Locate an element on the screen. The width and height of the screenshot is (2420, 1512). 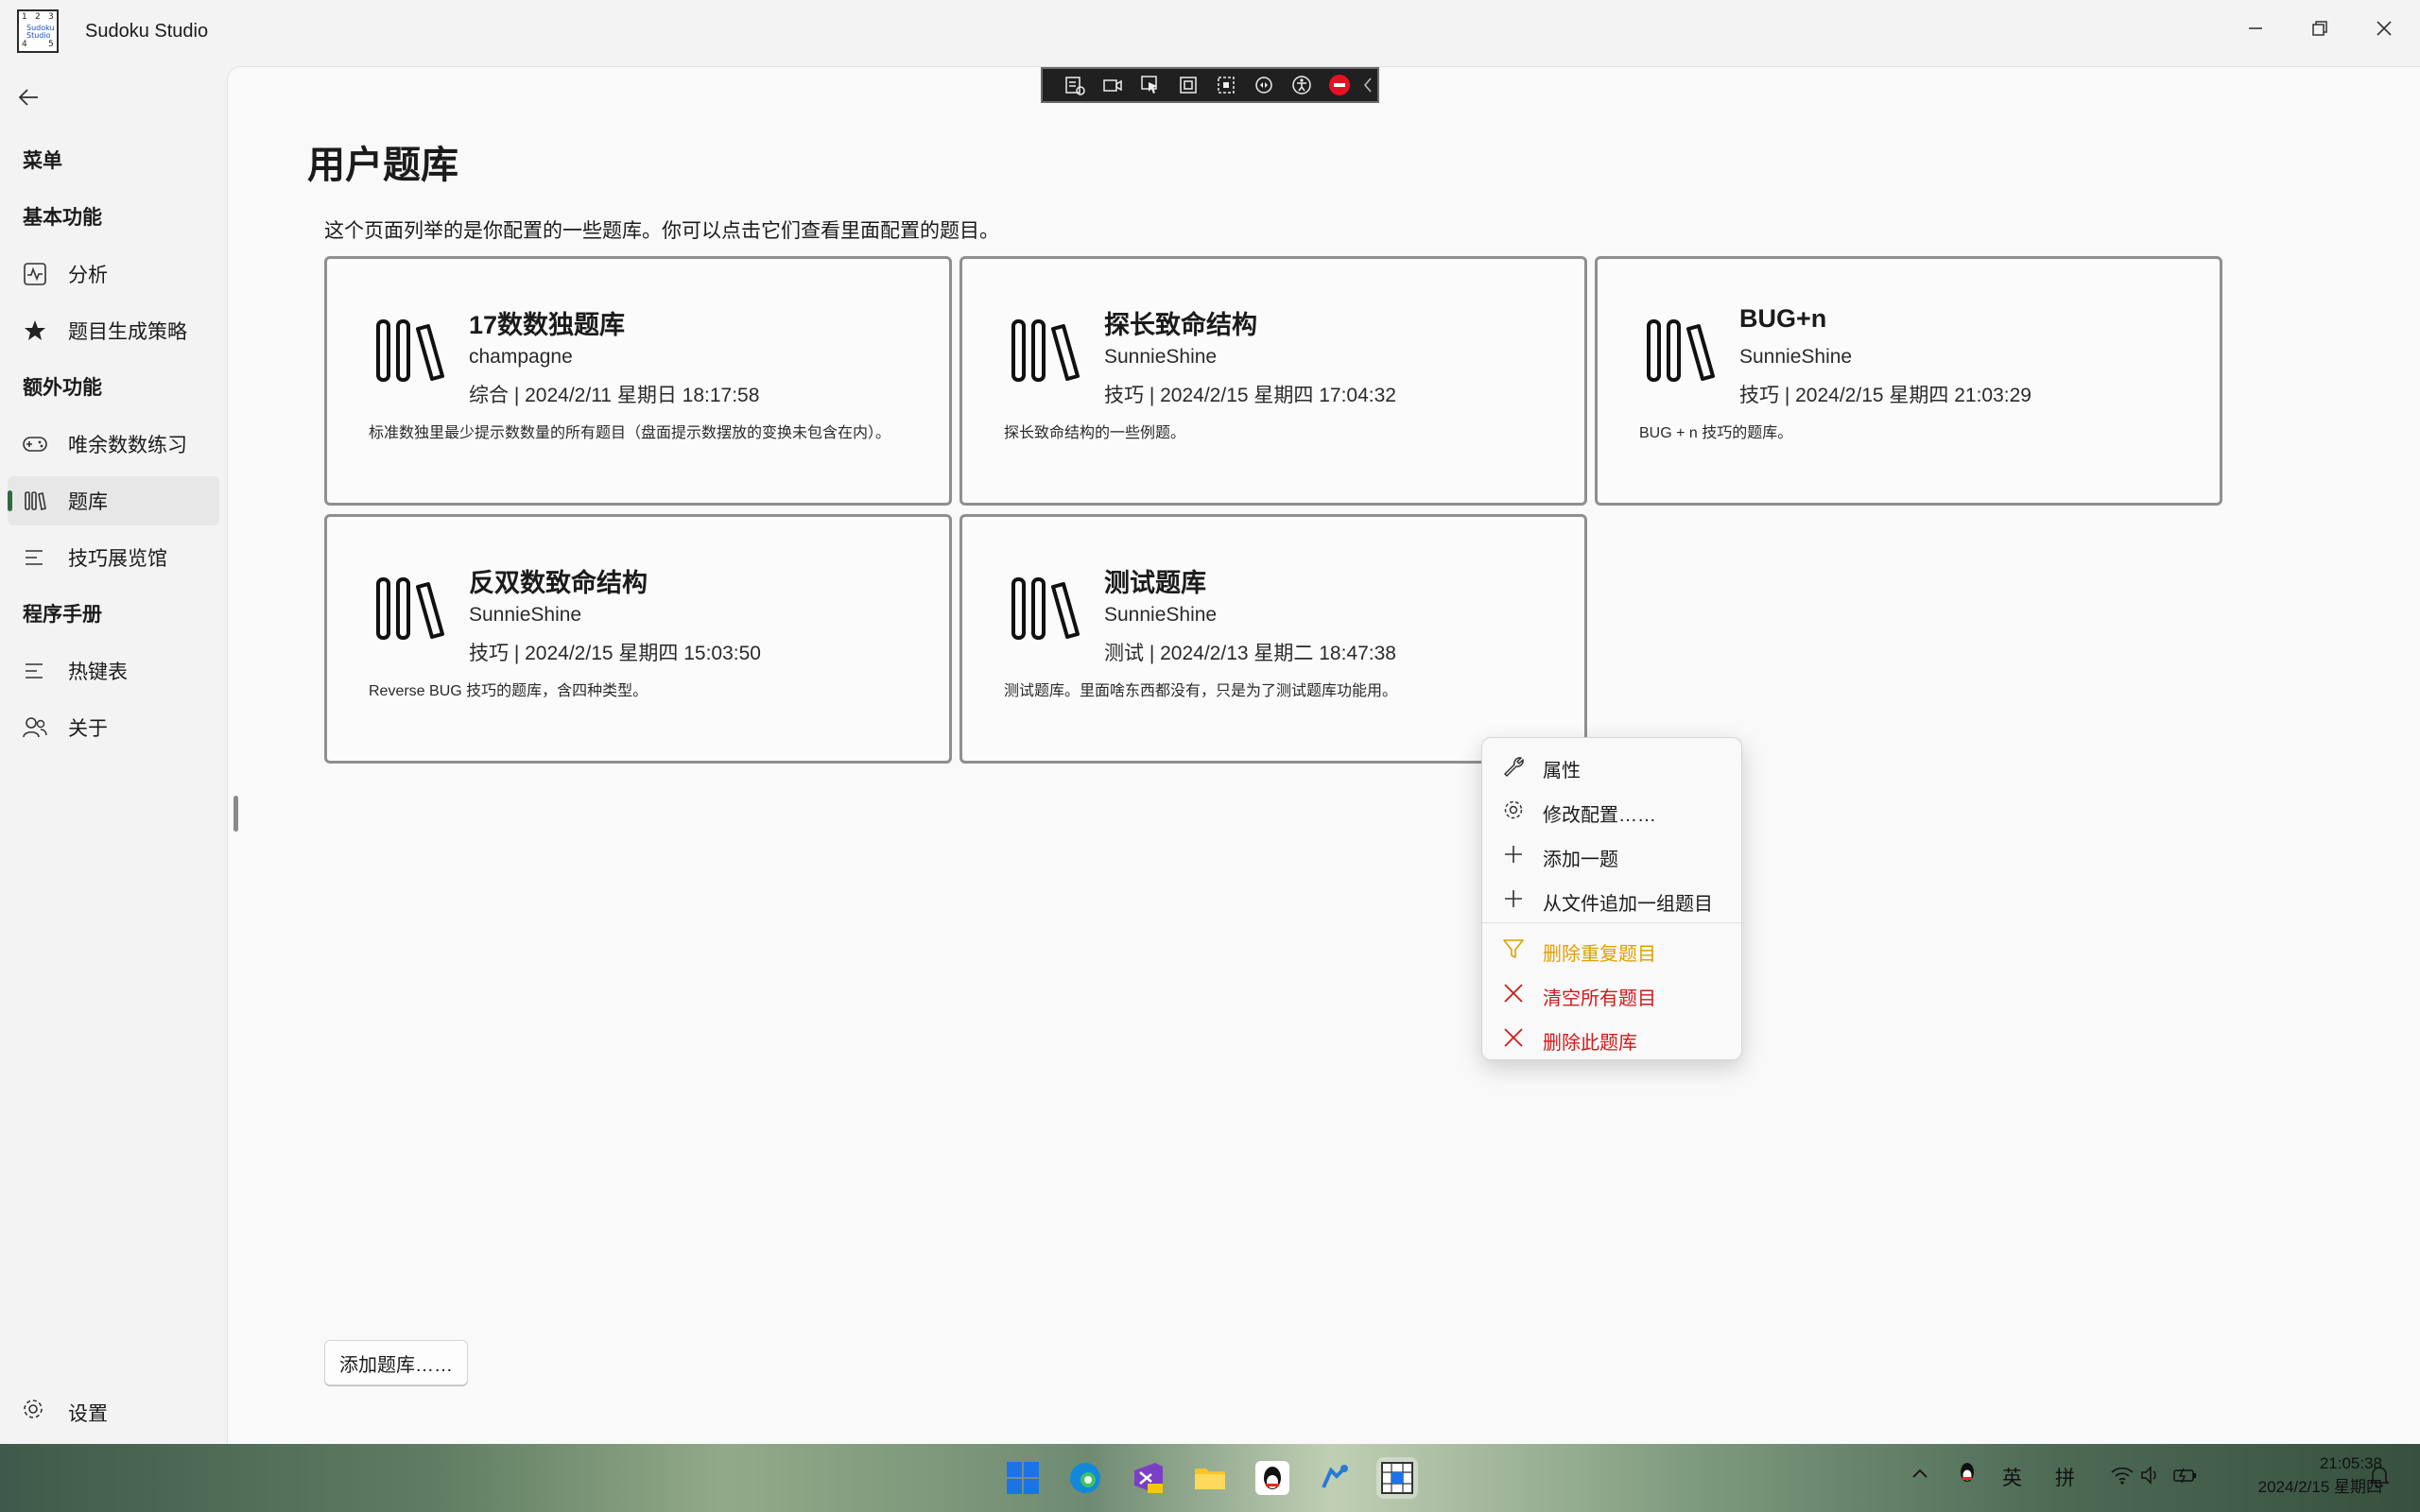
git-icon is located at coordinates (1335, 1476).